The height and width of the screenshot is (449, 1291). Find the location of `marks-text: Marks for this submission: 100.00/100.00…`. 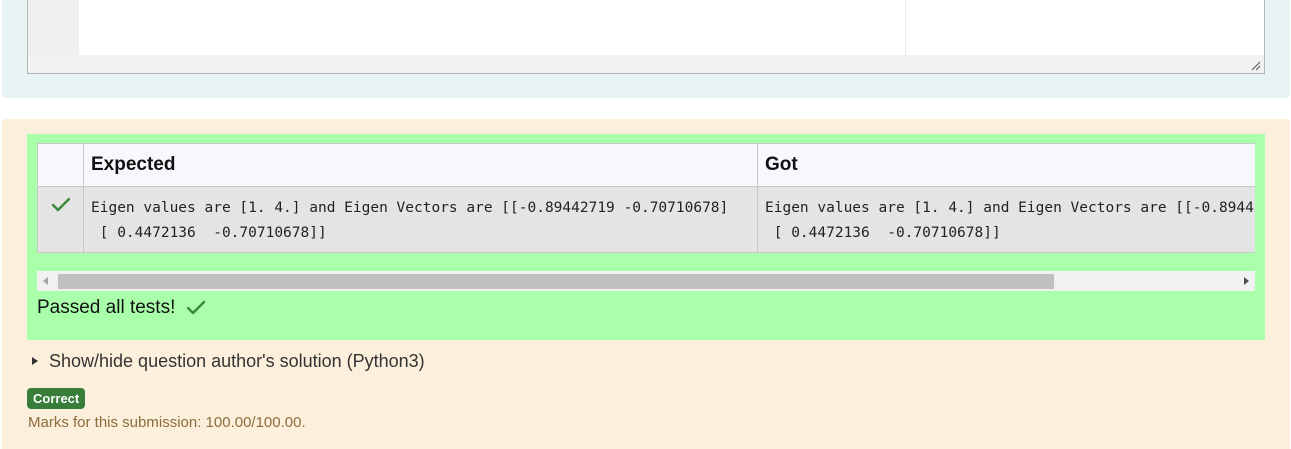

marks-text: Marks for this submission: 100.00/100.00… is located at coordinates (167, 422).